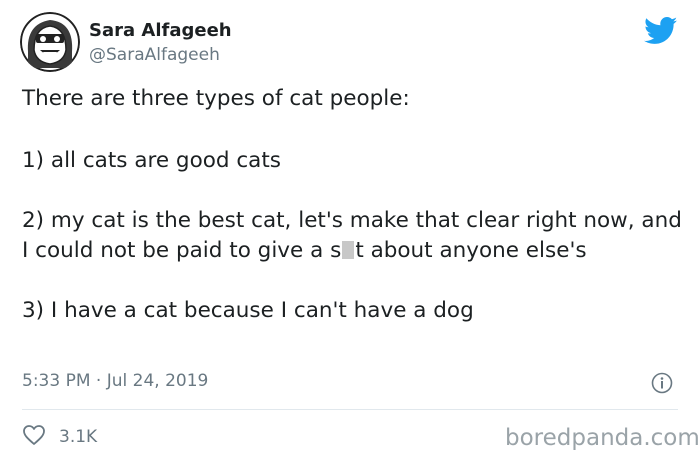 The image size is (700, 463). Describe the element at coordinates (350, 409) in the screenshot. I see `divider` at that location.